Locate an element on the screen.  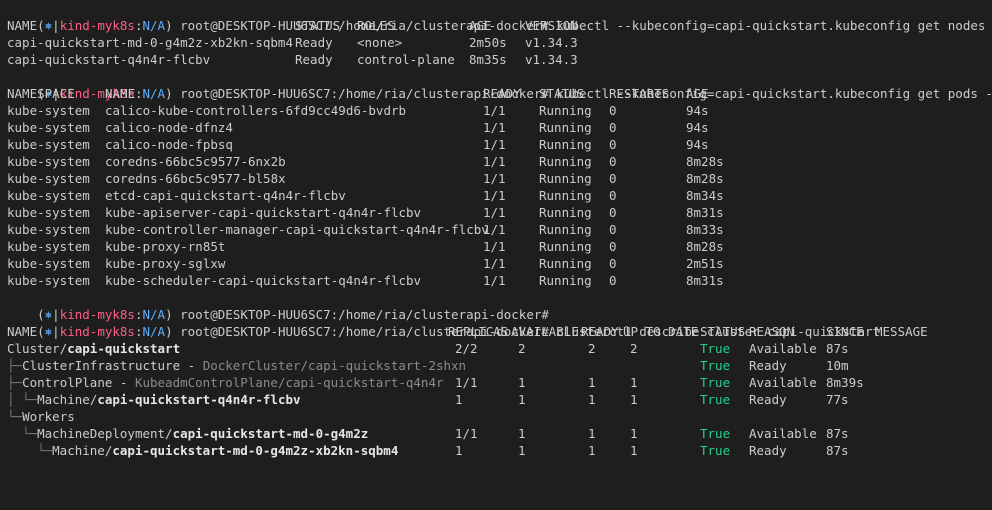
resource-name: capi-quickstart-md-0-g4m2z-xb2kn-sqbm4 is located at coordinates (255, 450).